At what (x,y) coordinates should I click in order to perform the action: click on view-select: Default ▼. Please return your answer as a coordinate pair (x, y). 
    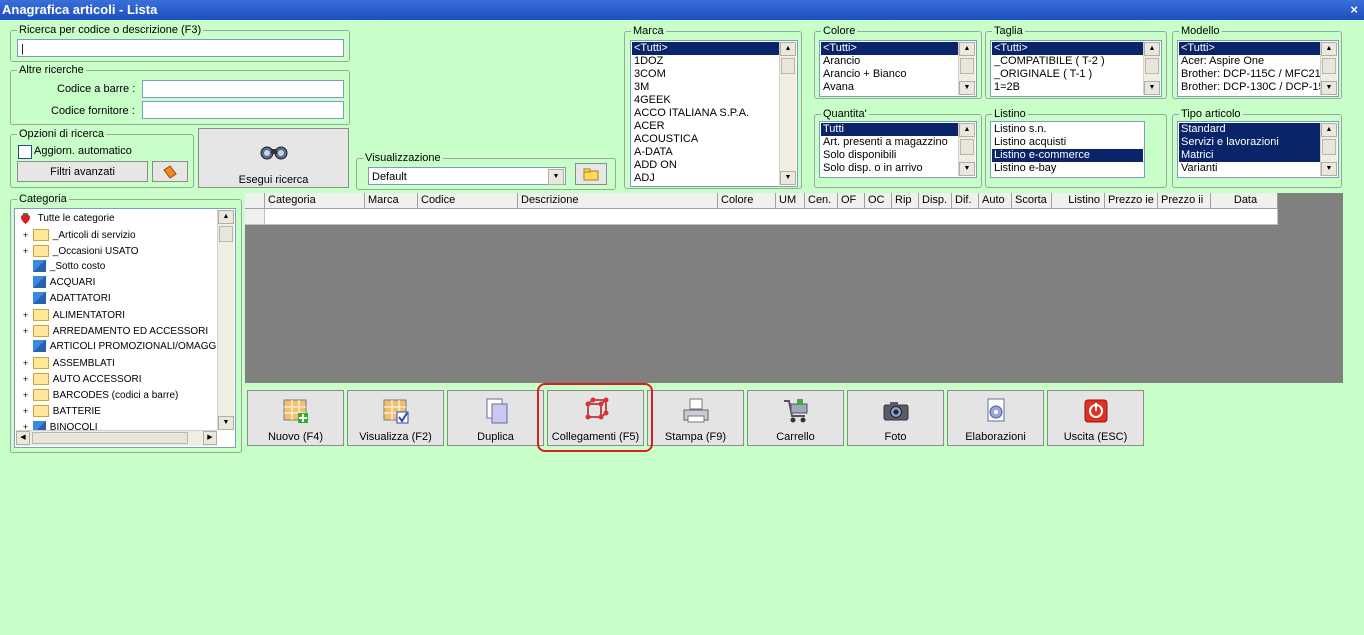
    Looking at the image, I should click on (467, 176).